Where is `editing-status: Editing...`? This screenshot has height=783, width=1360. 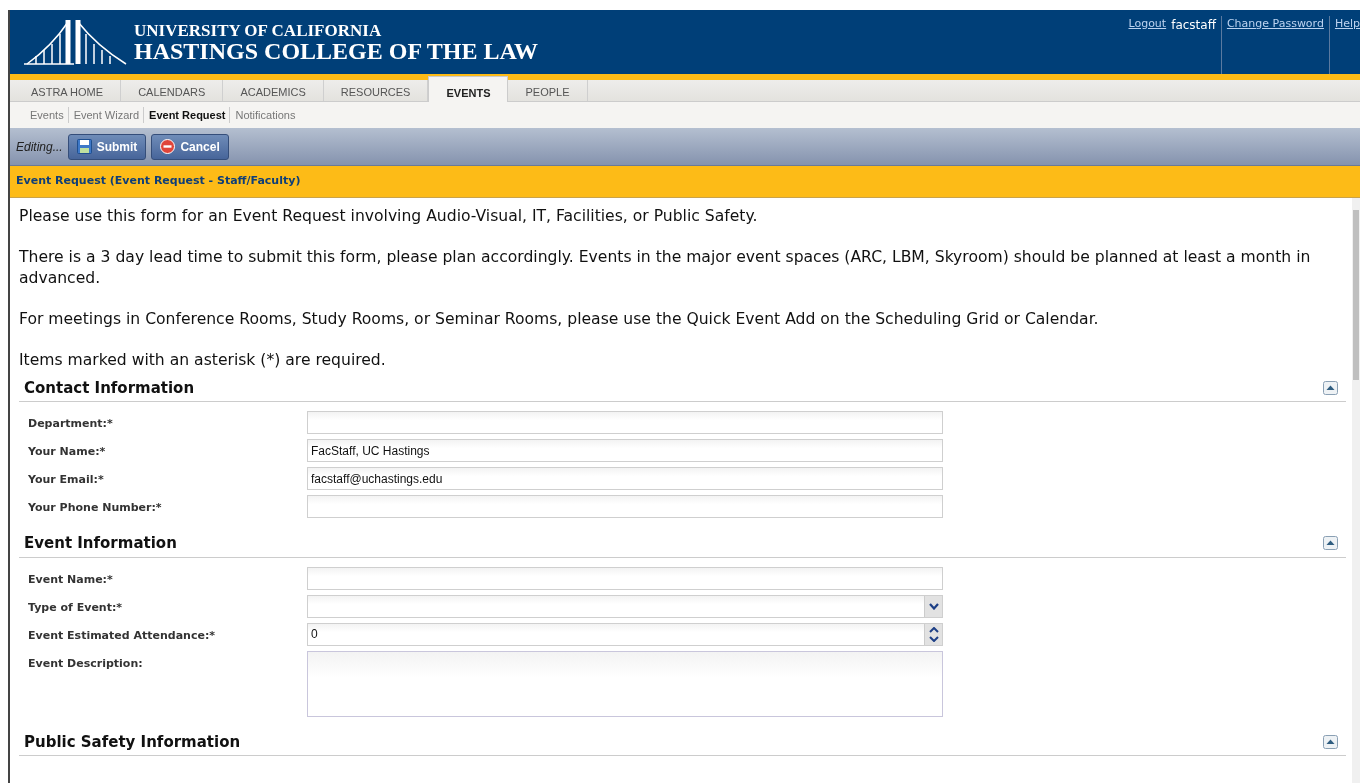 editing-status: Editing... is located at coordinates (39, 147).